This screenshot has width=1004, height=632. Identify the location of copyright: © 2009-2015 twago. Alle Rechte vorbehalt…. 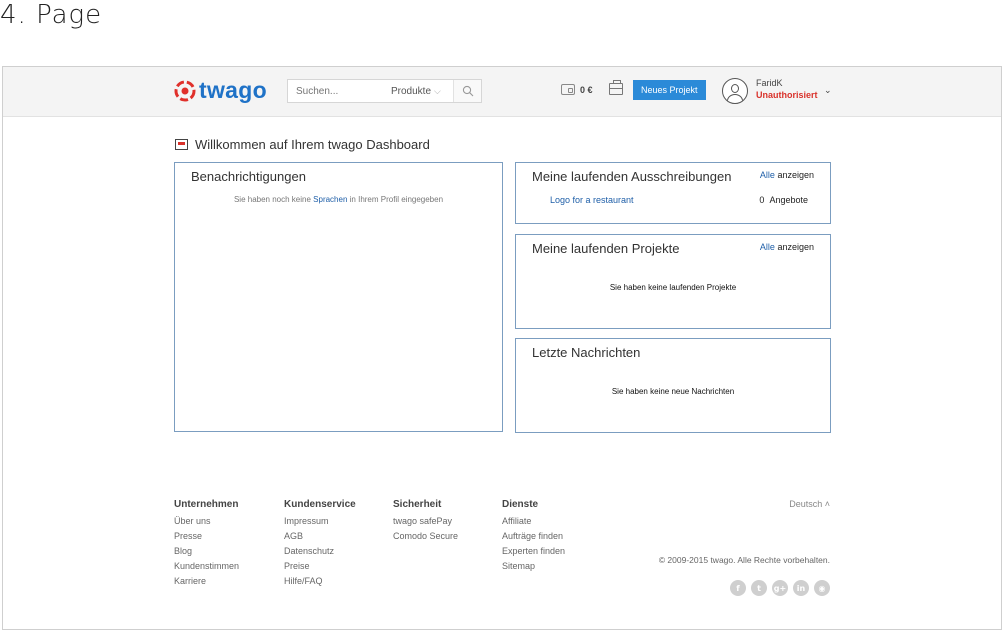
(744, 560).